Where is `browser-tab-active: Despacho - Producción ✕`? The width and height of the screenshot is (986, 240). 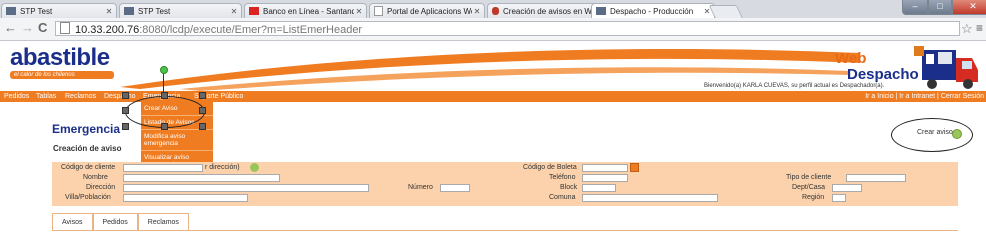 browser-tab-active: Despacho - Producción ✕ is located at coordinates (653, 10).